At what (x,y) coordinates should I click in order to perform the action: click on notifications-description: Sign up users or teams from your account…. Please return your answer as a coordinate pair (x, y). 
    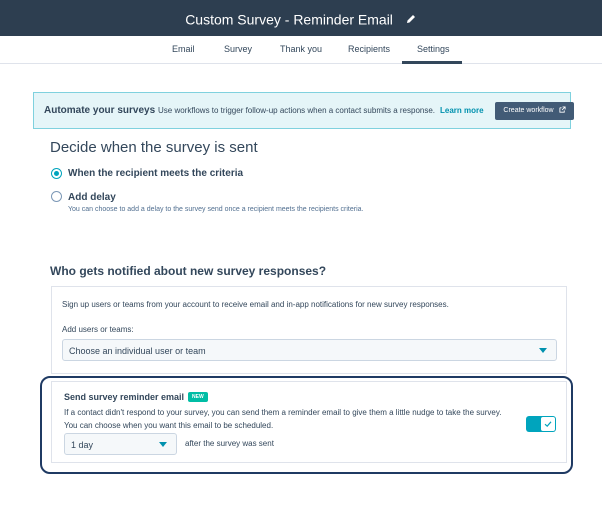
    Looking at the image, I should click on (255, 304).